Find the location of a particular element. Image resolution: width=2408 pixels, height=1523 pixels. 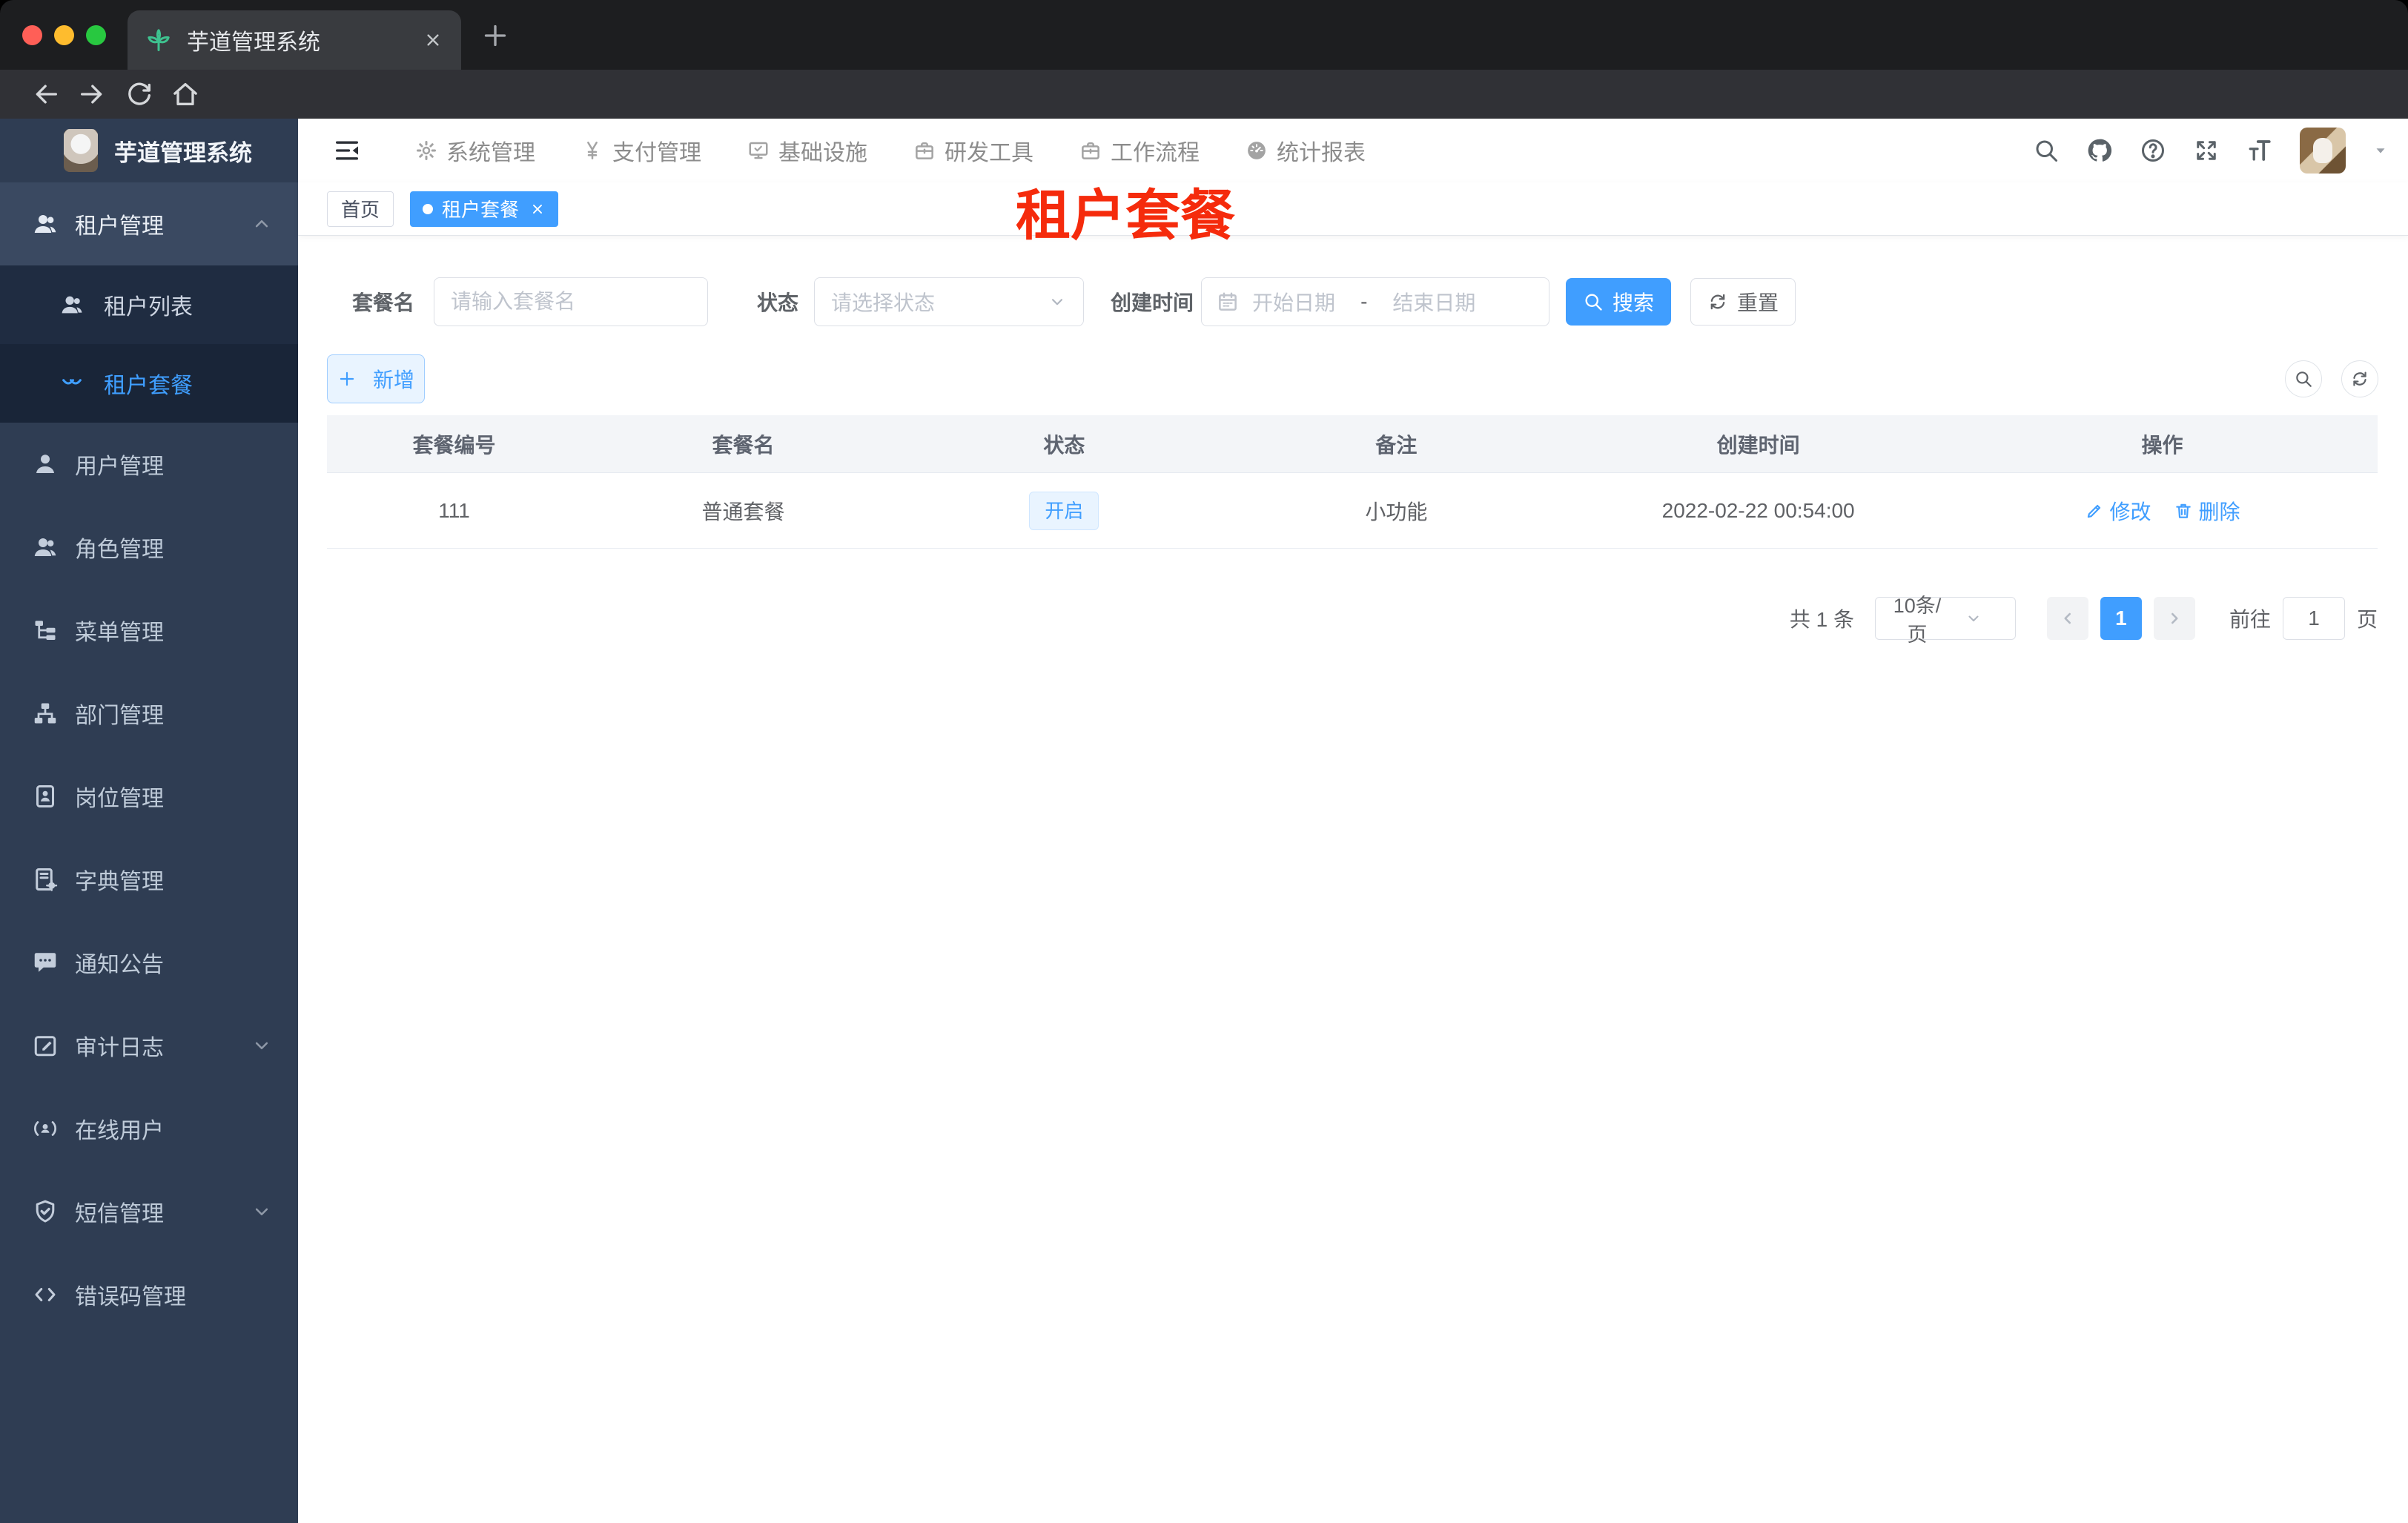

tab-dev-tools: 研发工具 is located at coordinates (973, 151).